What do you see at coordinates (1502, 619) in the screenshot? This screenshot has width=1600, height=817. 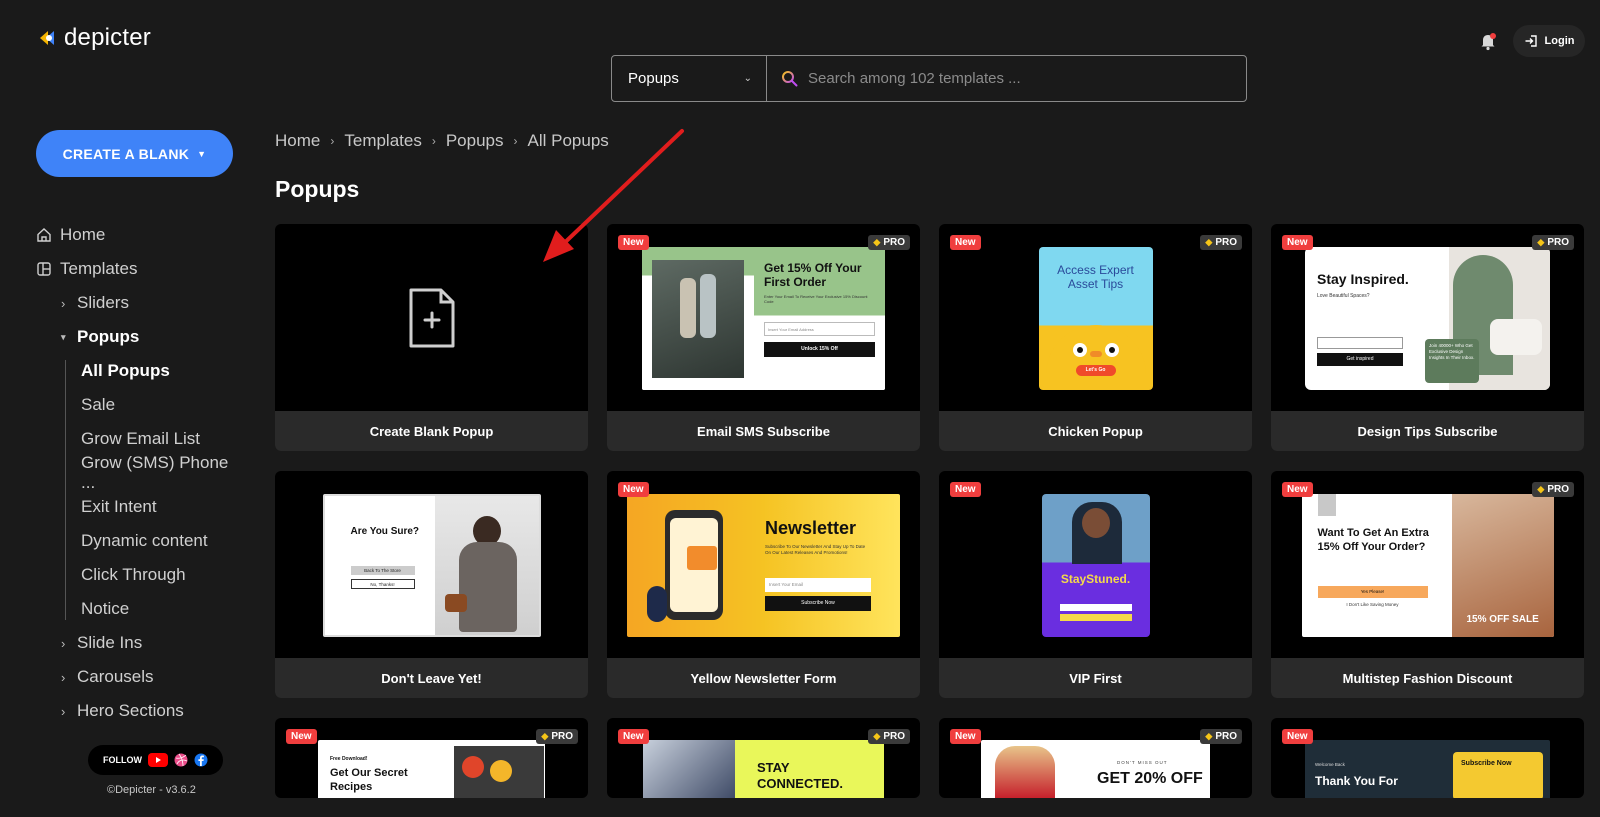 I see `preview-sale: 15% OFF SALE` at bounding box center [1502, 619].